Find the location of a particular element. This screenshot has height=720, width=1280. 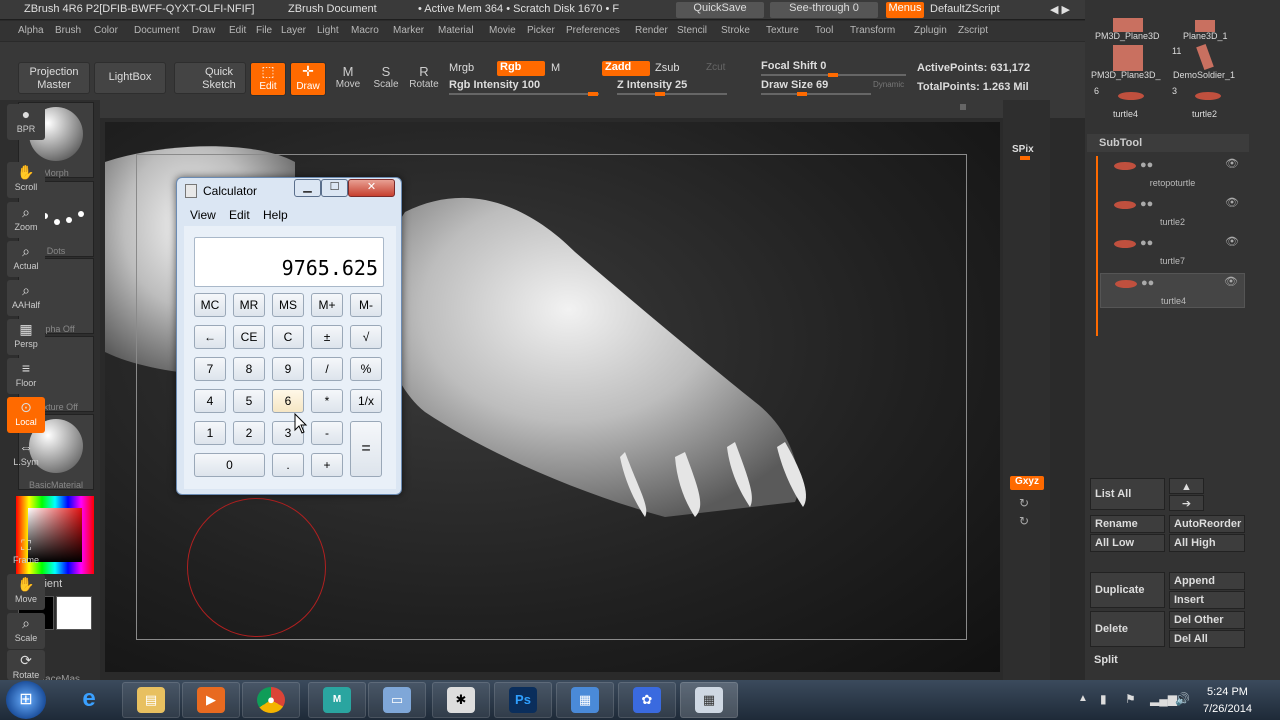

move-view-button: ✋ Move is located at coordinates (26, 592).